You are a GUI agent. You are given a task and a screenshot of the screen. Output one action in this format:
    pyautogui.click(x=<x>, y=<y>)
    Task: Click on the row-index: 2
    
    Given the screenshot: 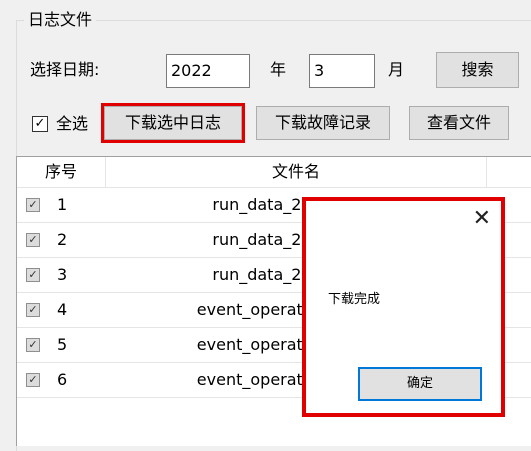 What is the action you would take?
    pyautogui.click(x=62, y=239)
    